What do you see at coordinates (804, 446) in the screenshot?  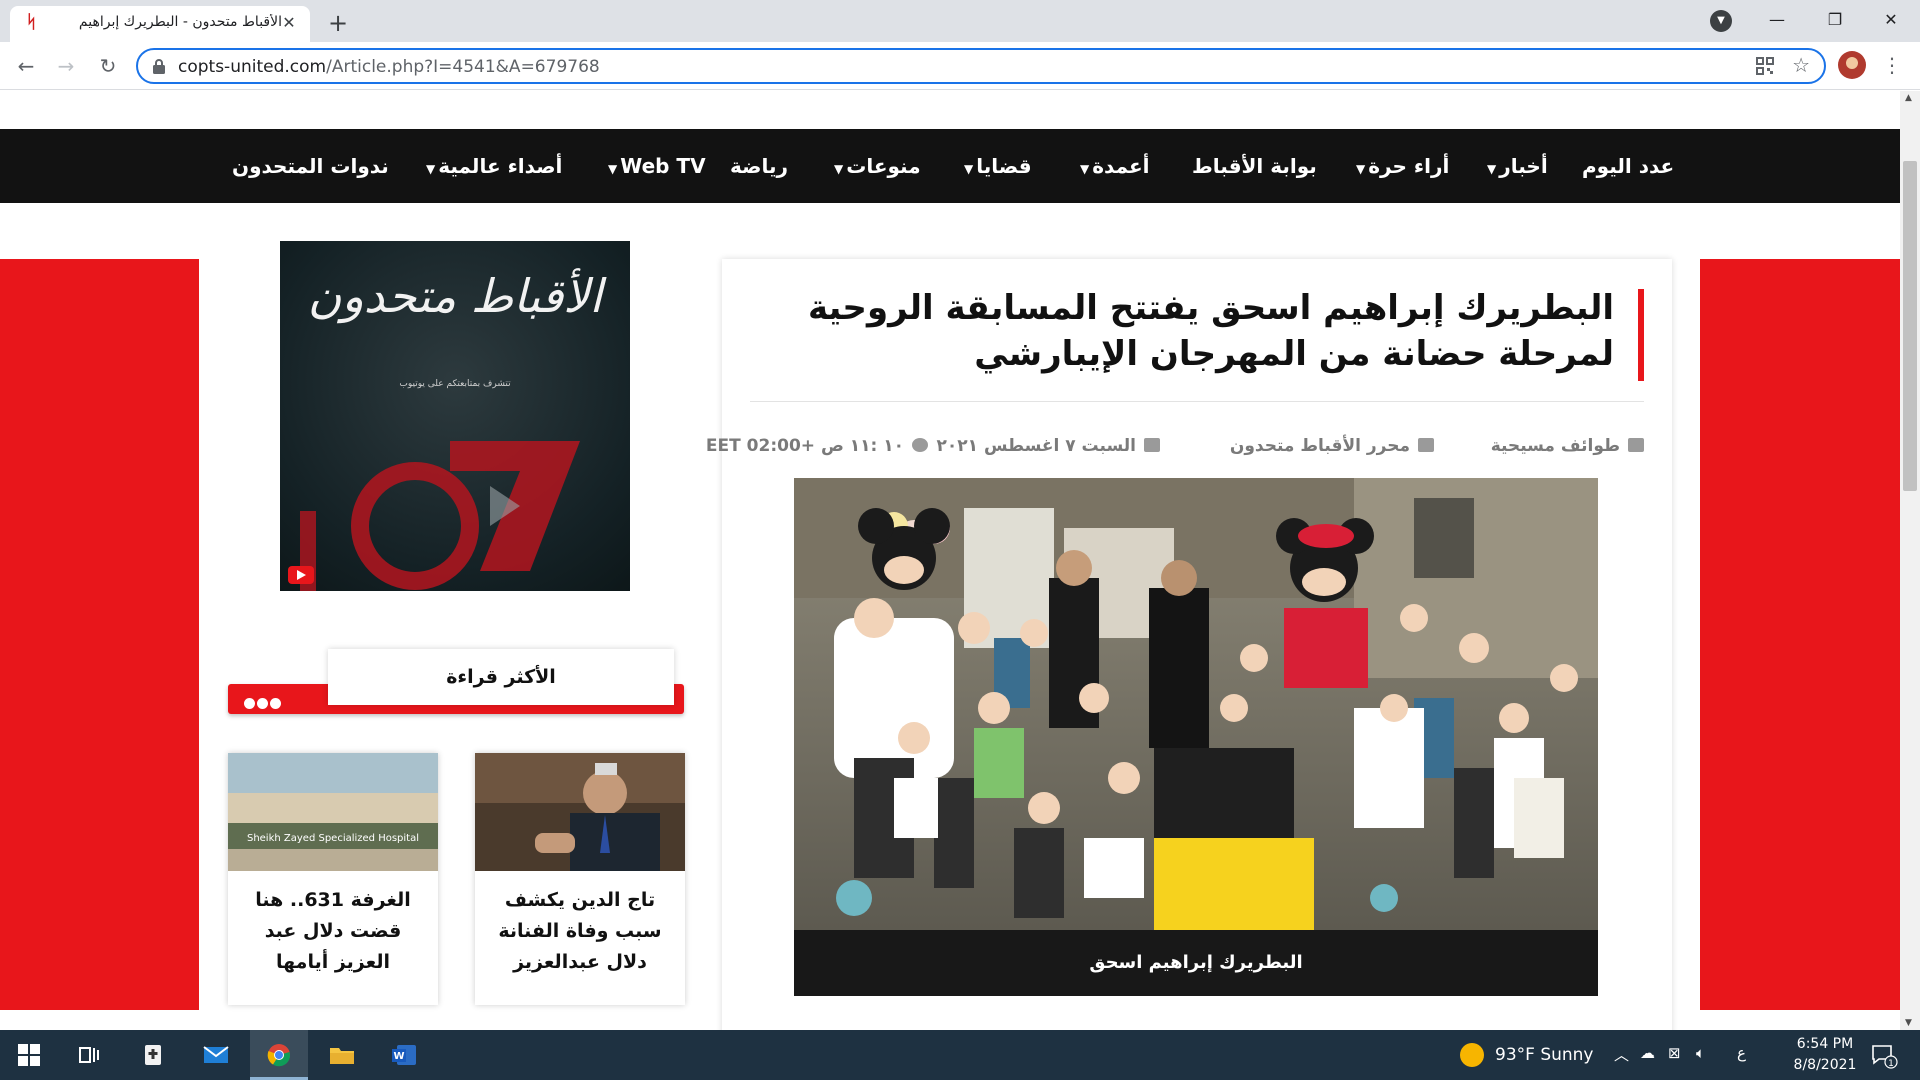 I see `time-label: ١٠ :١١ ص +02:00 EET` at bounding box center [804, 446].